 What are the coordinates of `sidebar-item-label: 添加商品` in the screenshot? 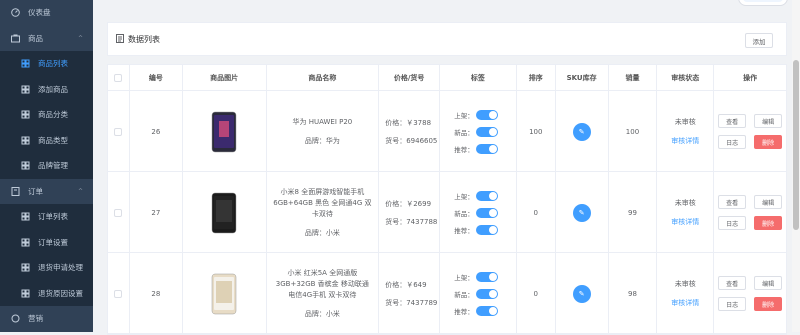 It's located at (53, 89).